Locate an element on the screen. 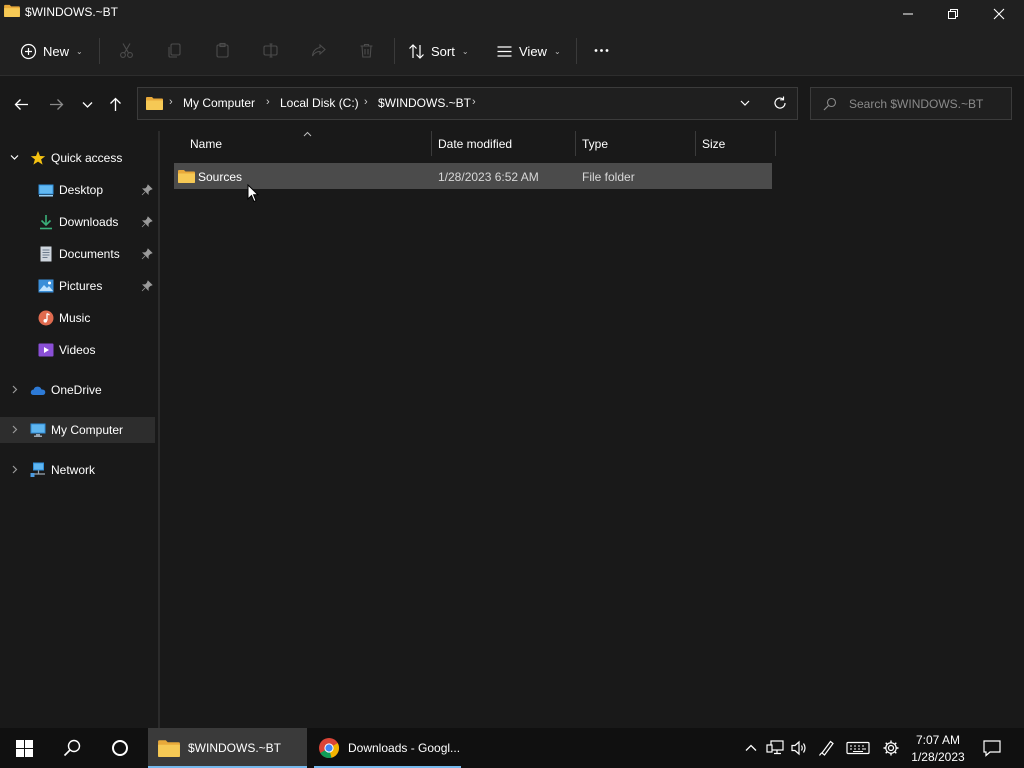 Image resolution: width=1024 pixels, height=768 pixels. start-button is located at coordinates (24, 748).